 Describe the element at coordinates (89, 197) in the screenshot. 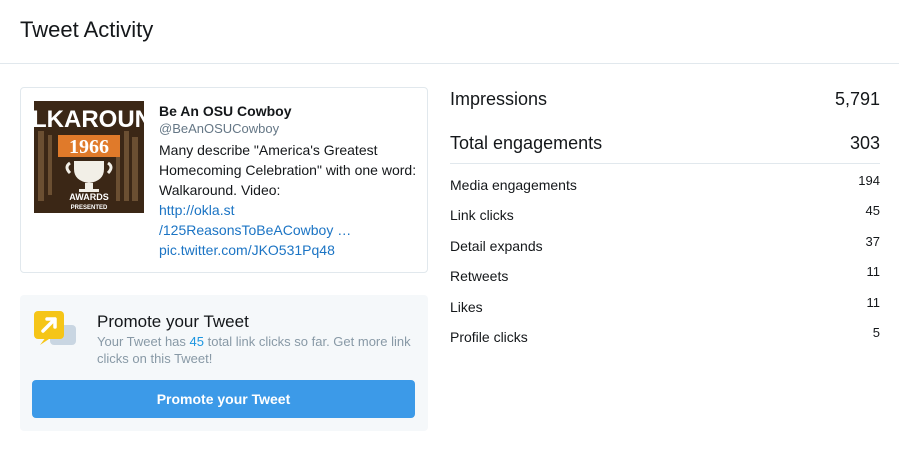

I see `media-caption-1: AWARDS` at that location.